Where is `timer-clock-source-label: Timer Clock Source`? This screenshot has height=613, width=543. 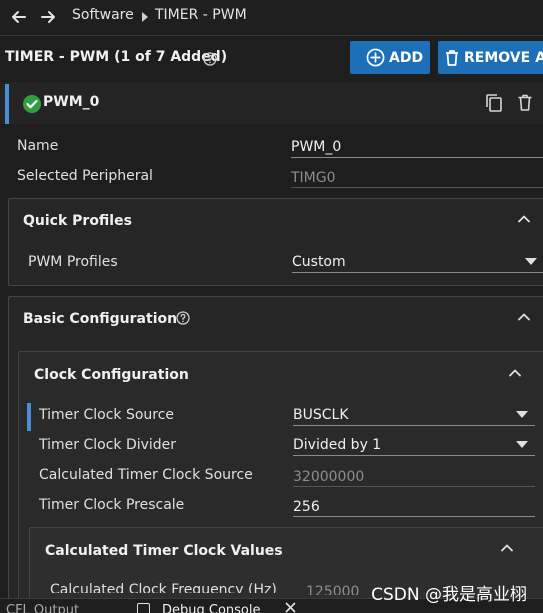
timer-clock-source-label: Timer Clock Source is located at coordinates (107, 415).